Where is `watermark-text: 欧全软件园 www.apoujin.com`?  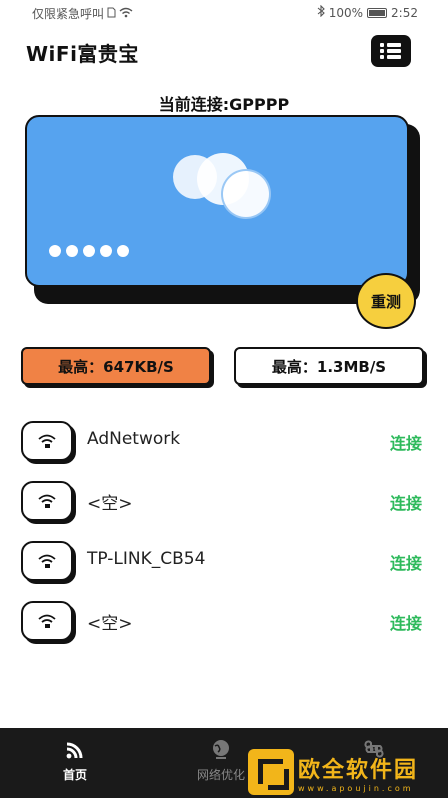 watermark-text: 欧全软件园 www.apoujin.com is located at coordinates (358, 772).